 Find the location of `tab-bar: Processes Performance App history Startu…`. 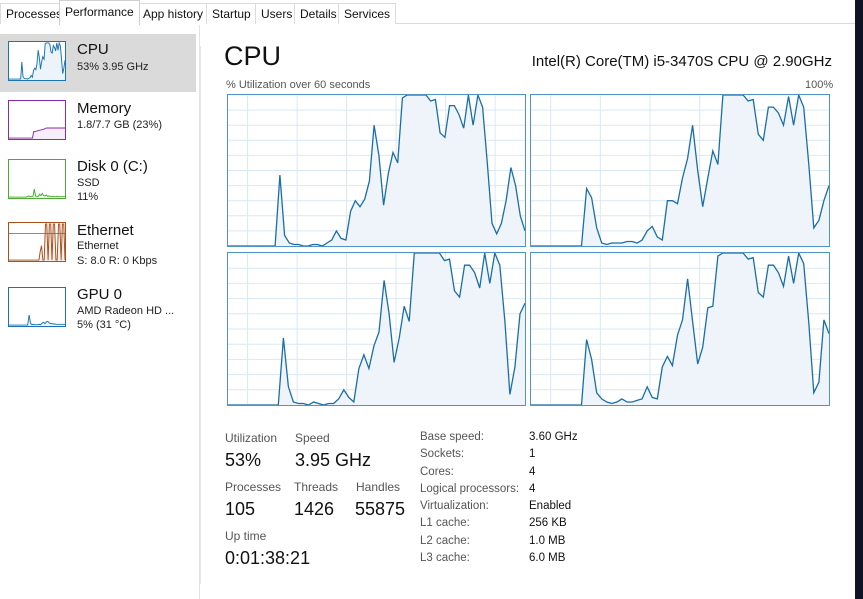

tab-bar: Processes Performance App history Startu… is located at coordinates (427, 12).